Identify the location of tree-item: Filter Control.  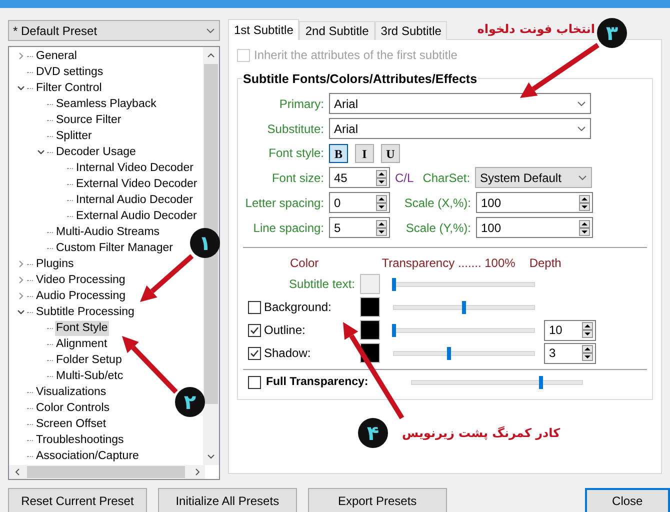
(69, 88).